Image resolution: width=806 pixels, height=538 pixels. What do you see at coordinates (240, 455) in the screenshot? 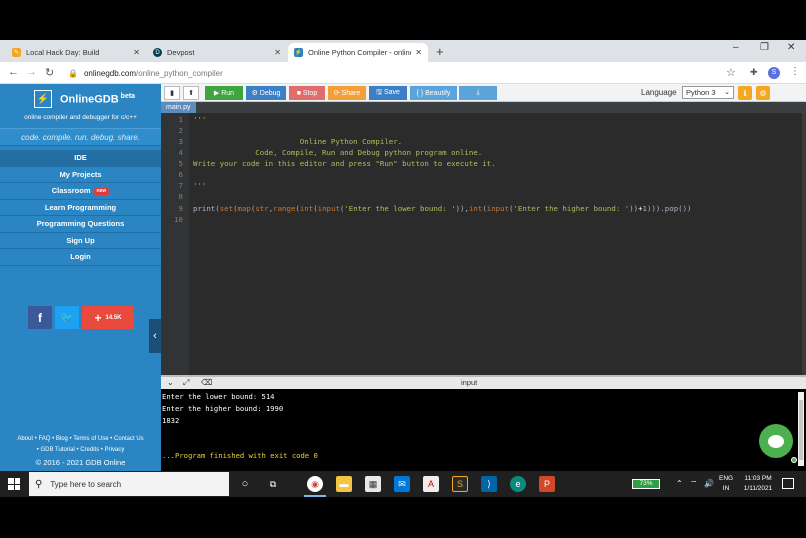
I see `console-line: ...Program finished with exit code 0` at bounding box center [240, 455].